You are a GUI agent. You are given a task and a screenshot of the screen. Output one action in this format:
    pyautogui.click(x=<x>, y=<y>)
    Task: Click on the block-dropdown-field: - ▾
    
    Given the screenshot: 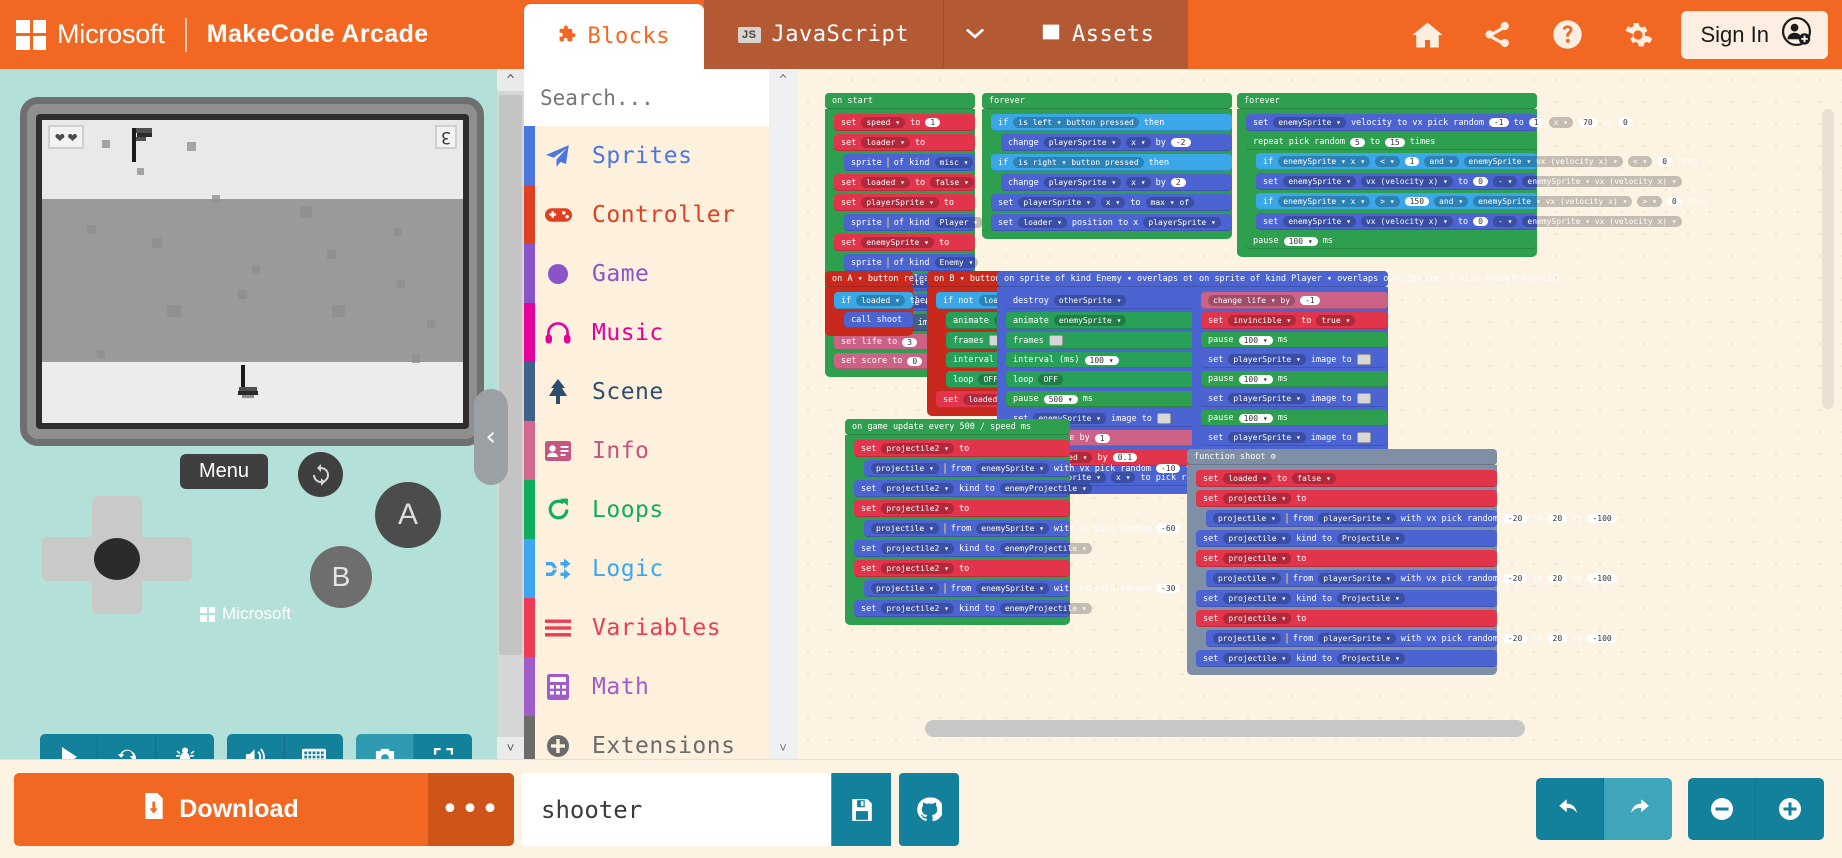 What is the action you would take?
    pyautogui.click(x=1505, y=221)
    